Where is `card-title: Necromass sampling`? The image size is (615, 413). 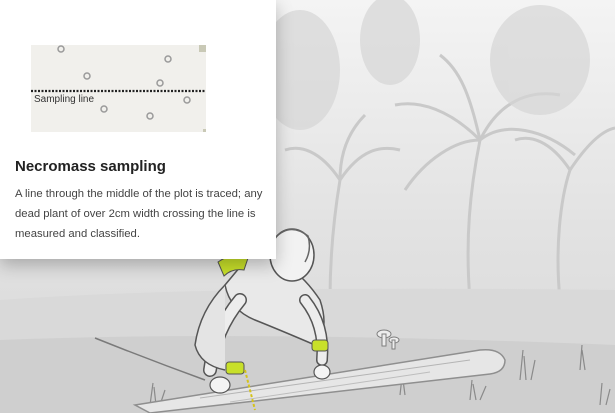 card-title: Necromass sampling is located at coordinates (90, 166).